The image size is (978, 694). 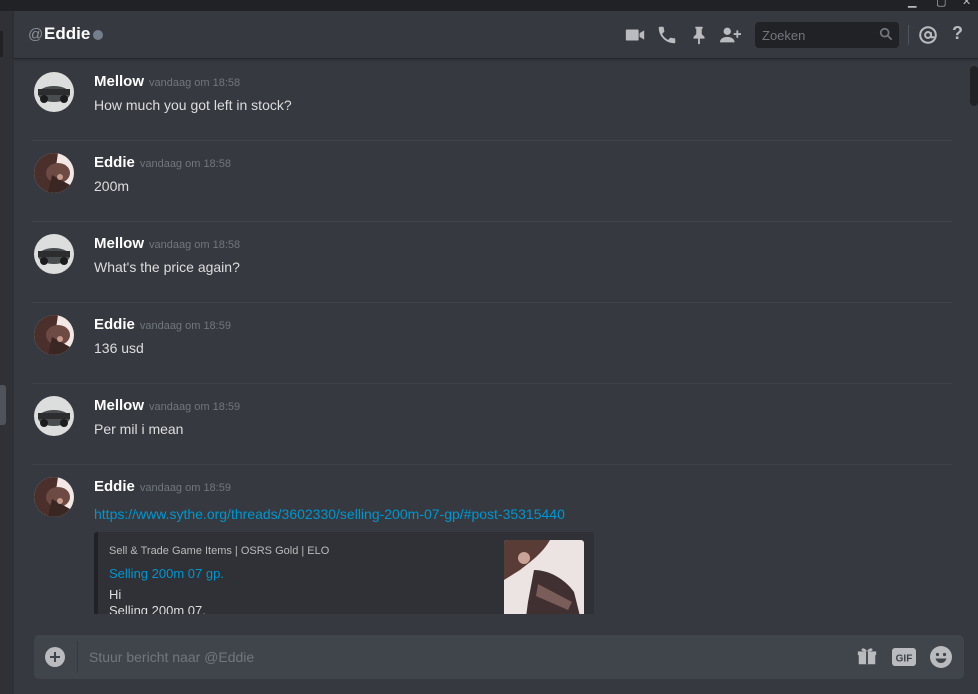 What do you see at coordinates (1, 44) in the screenshot?
I see `sidebar-edge-notch` at bounding box center [1, 44].